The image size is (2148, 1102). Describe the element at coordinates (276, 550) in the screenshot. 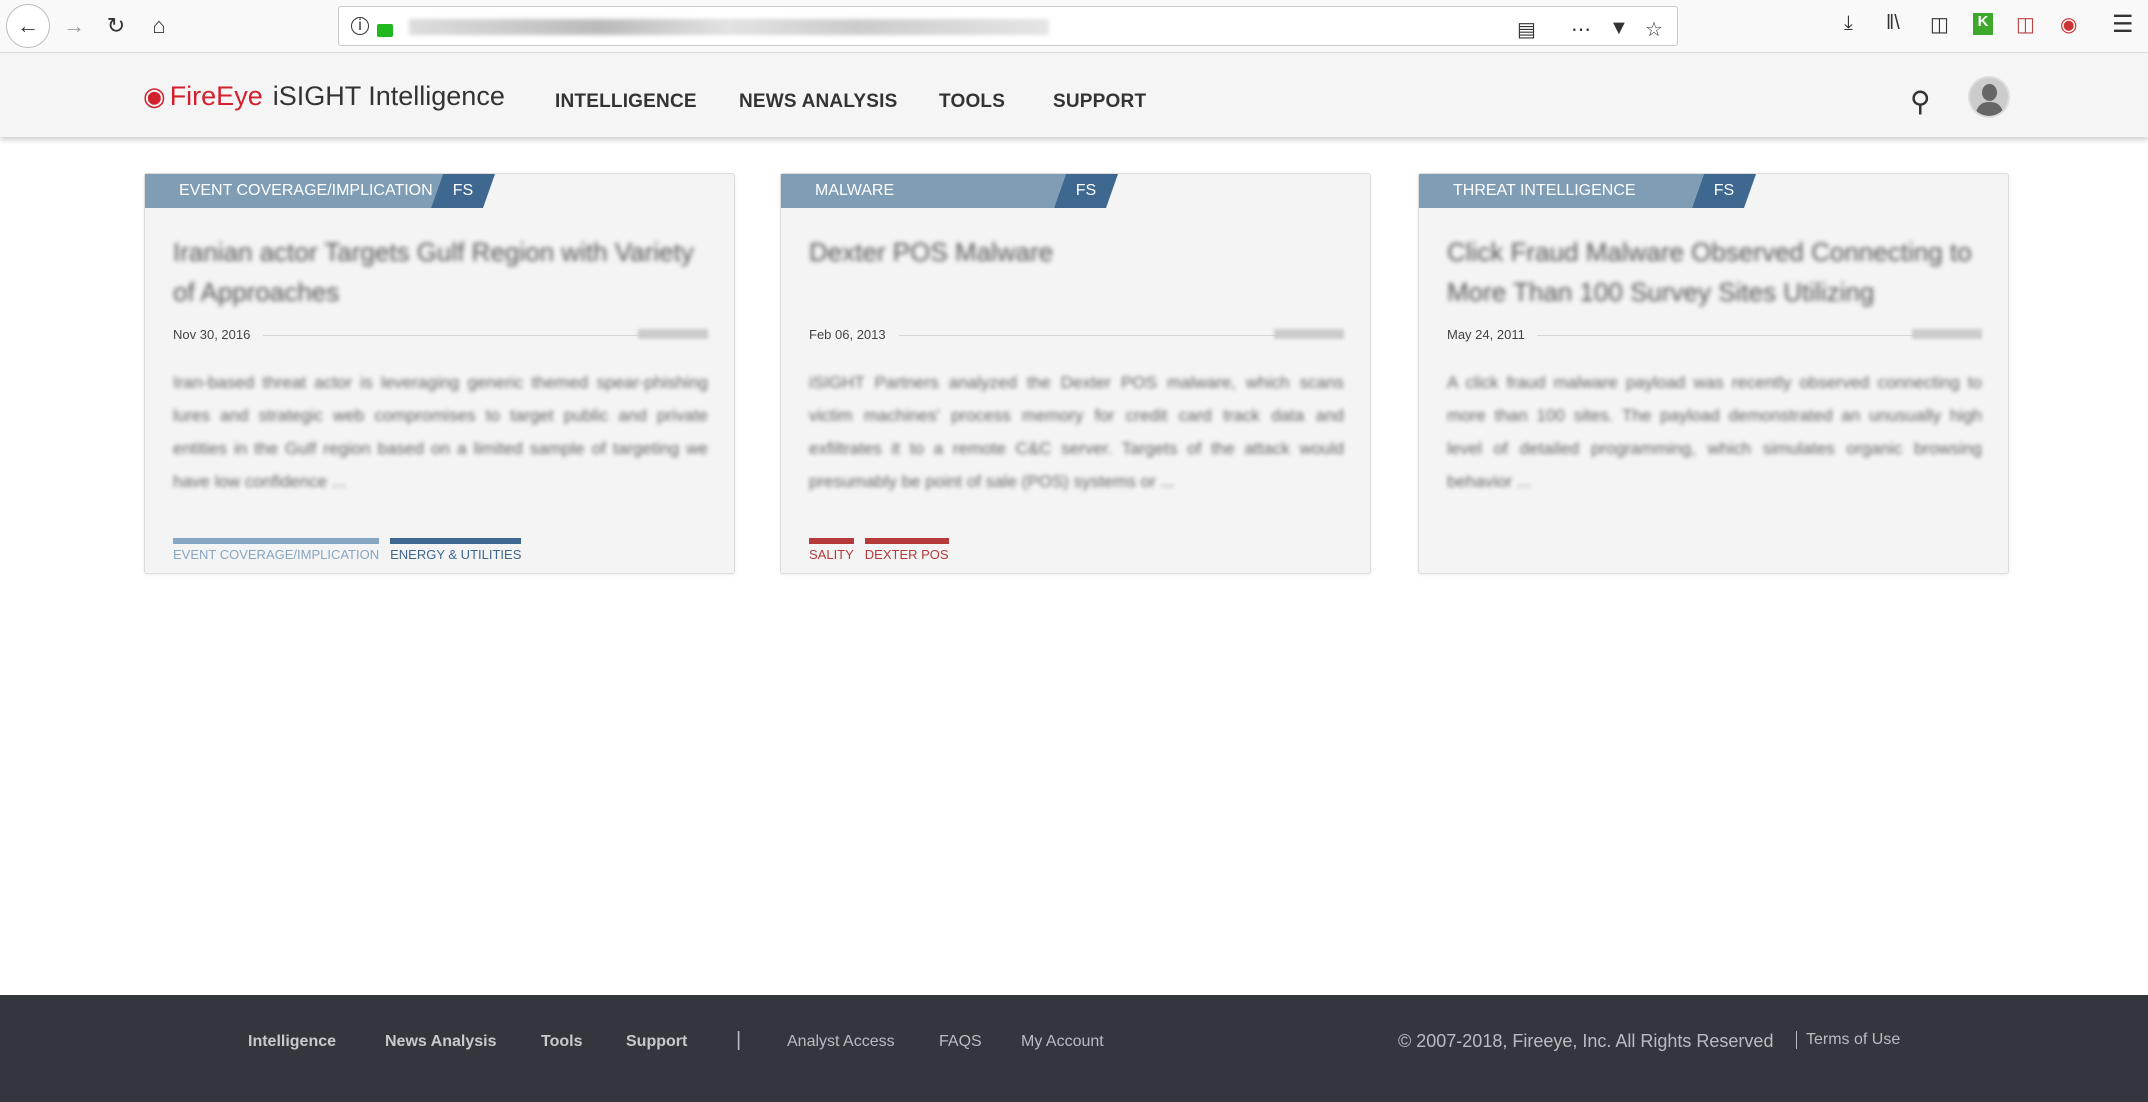

I see `tag: EVENT COVERAGE/IMPLICATION` at that location.